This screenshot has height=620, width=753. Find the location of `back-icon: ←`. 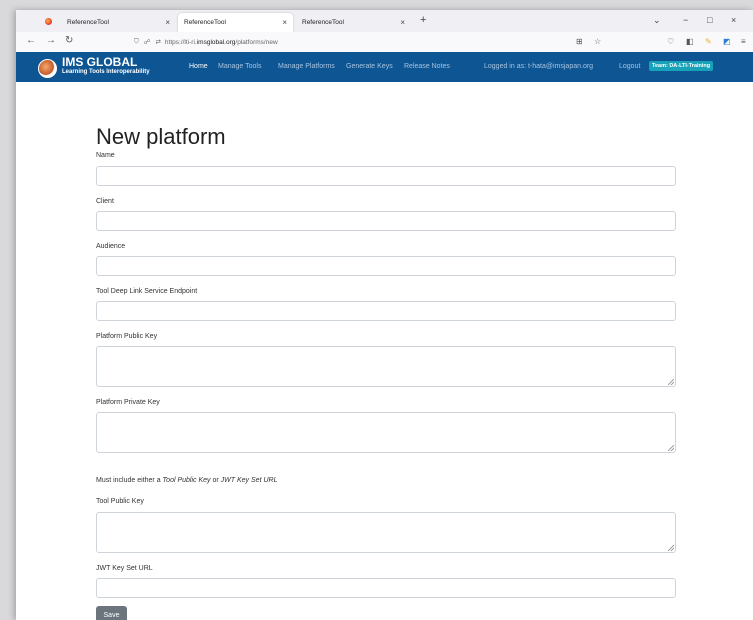

back-icon: ← is located at coordinates (31, 40).